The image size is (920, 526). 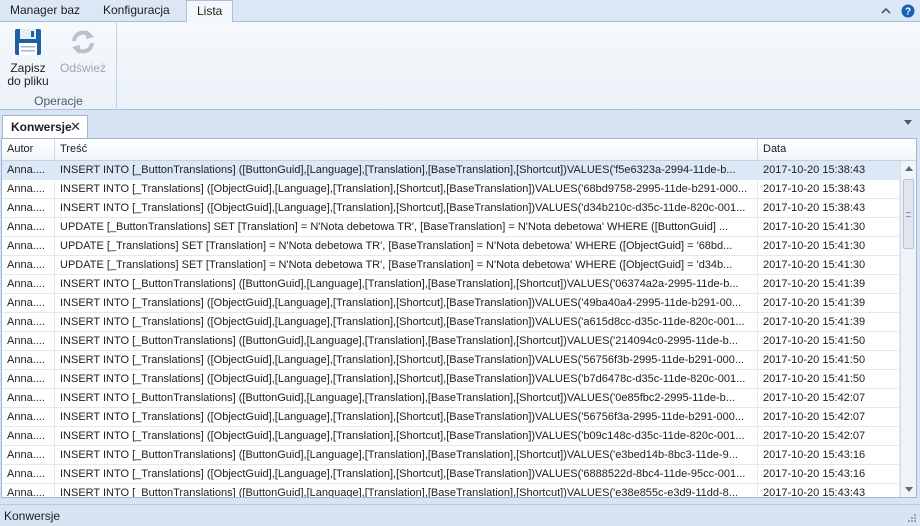 I want to click on doc-tab-label: Konwersje, so click(x=41, y=127).